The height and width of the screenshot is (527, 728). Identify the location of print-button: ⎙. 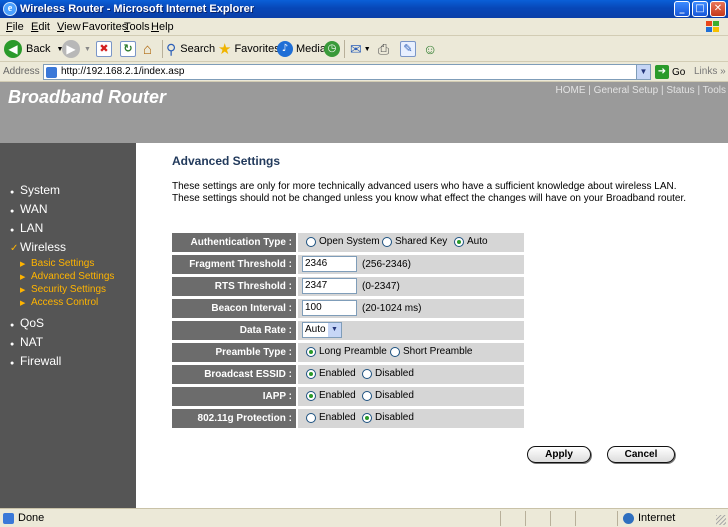
(383, 49).